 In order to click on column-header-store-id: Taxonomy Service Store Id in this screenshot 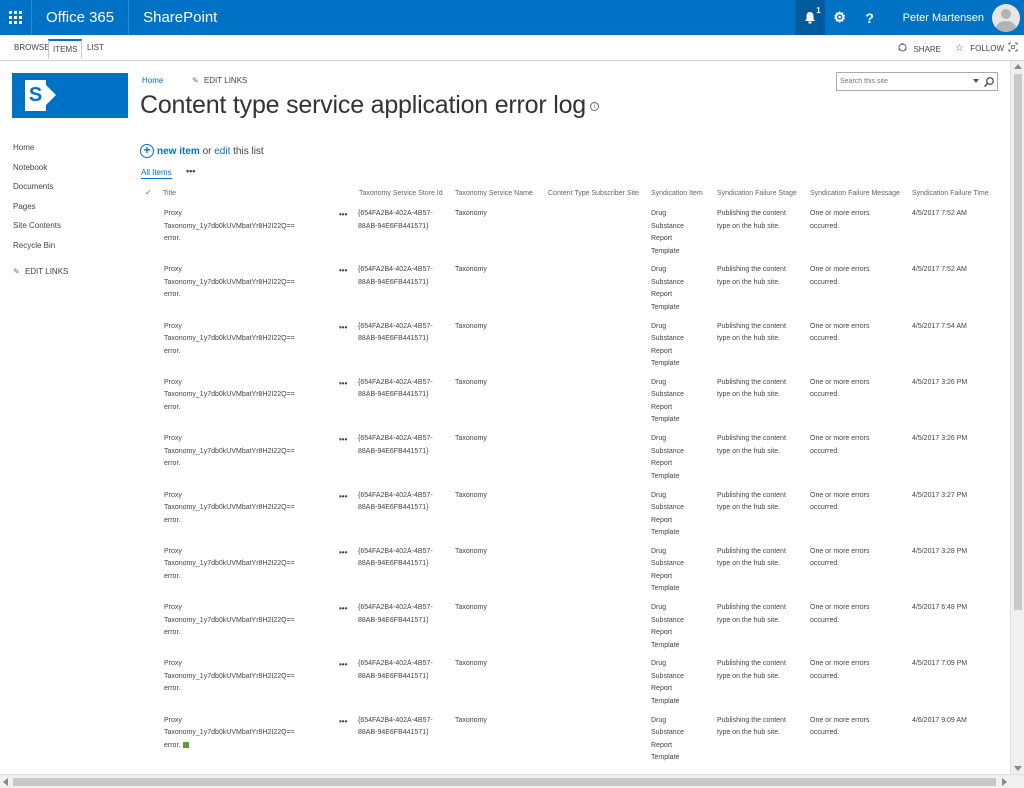, I will do `click(401, 194)`.